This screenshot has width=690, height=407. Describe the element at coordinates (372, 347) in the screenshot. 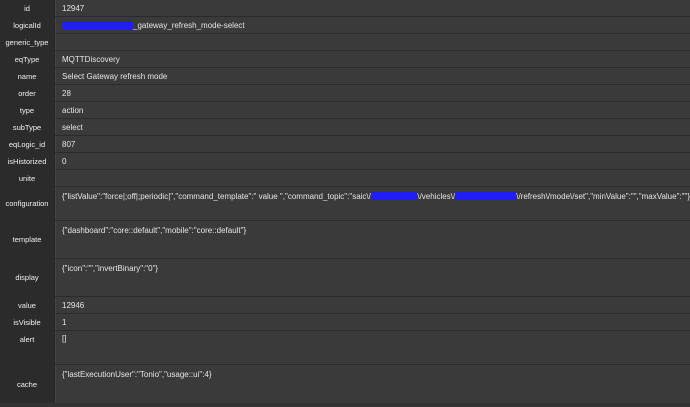

I see `value-alert: []` at that location.